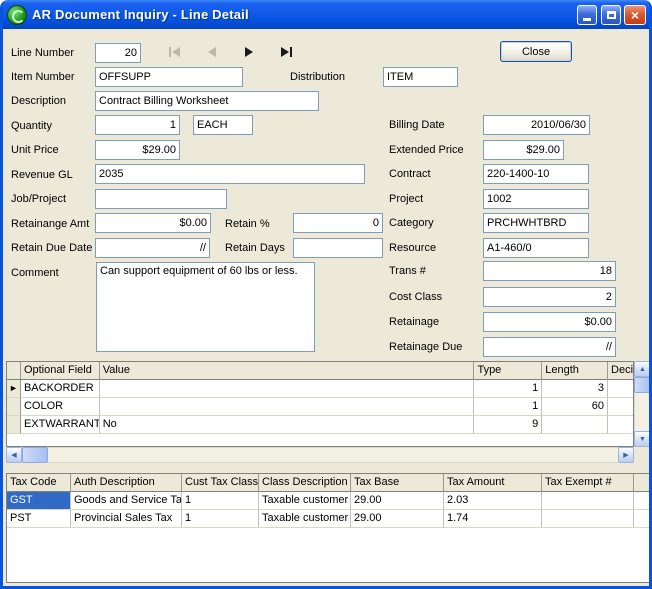 Image resolution: width=652 pixels, height=589 pixels. I want to click on extended-price-label: Extended Price, so click(426, 150).